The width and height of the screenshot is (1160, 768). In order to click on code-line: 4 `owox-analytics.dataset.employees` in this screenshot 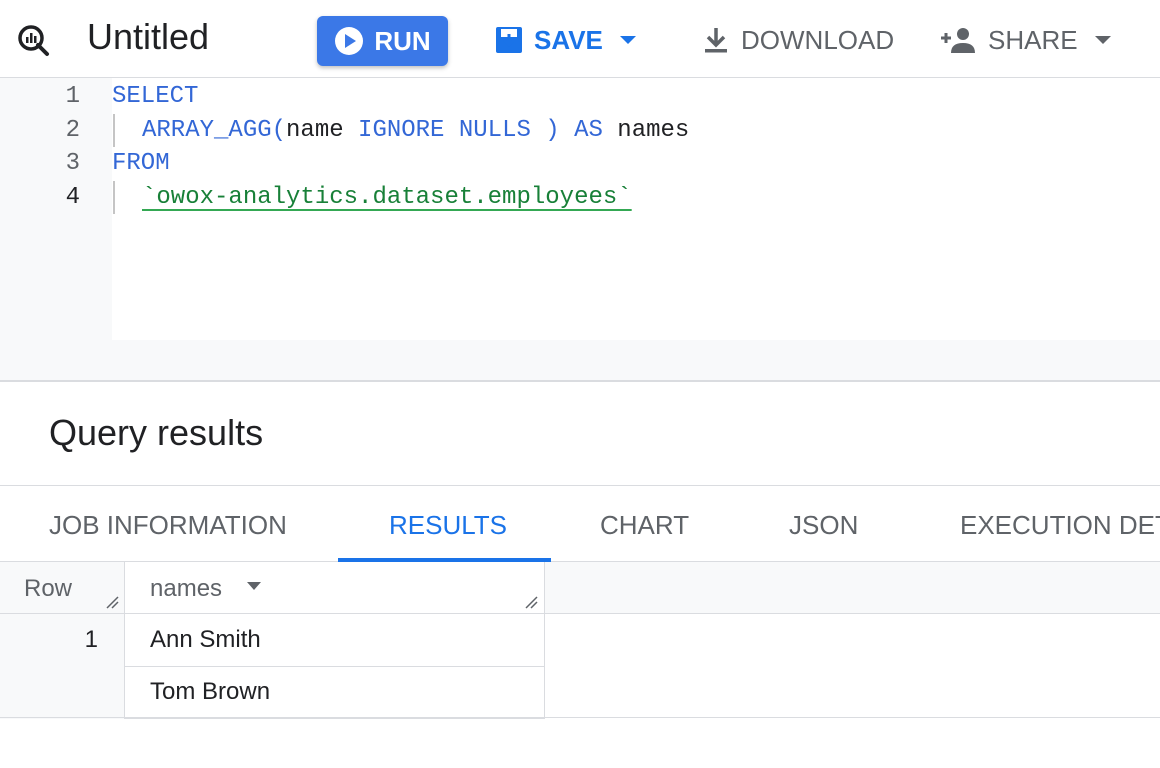, I will do `click(580, 197)`.